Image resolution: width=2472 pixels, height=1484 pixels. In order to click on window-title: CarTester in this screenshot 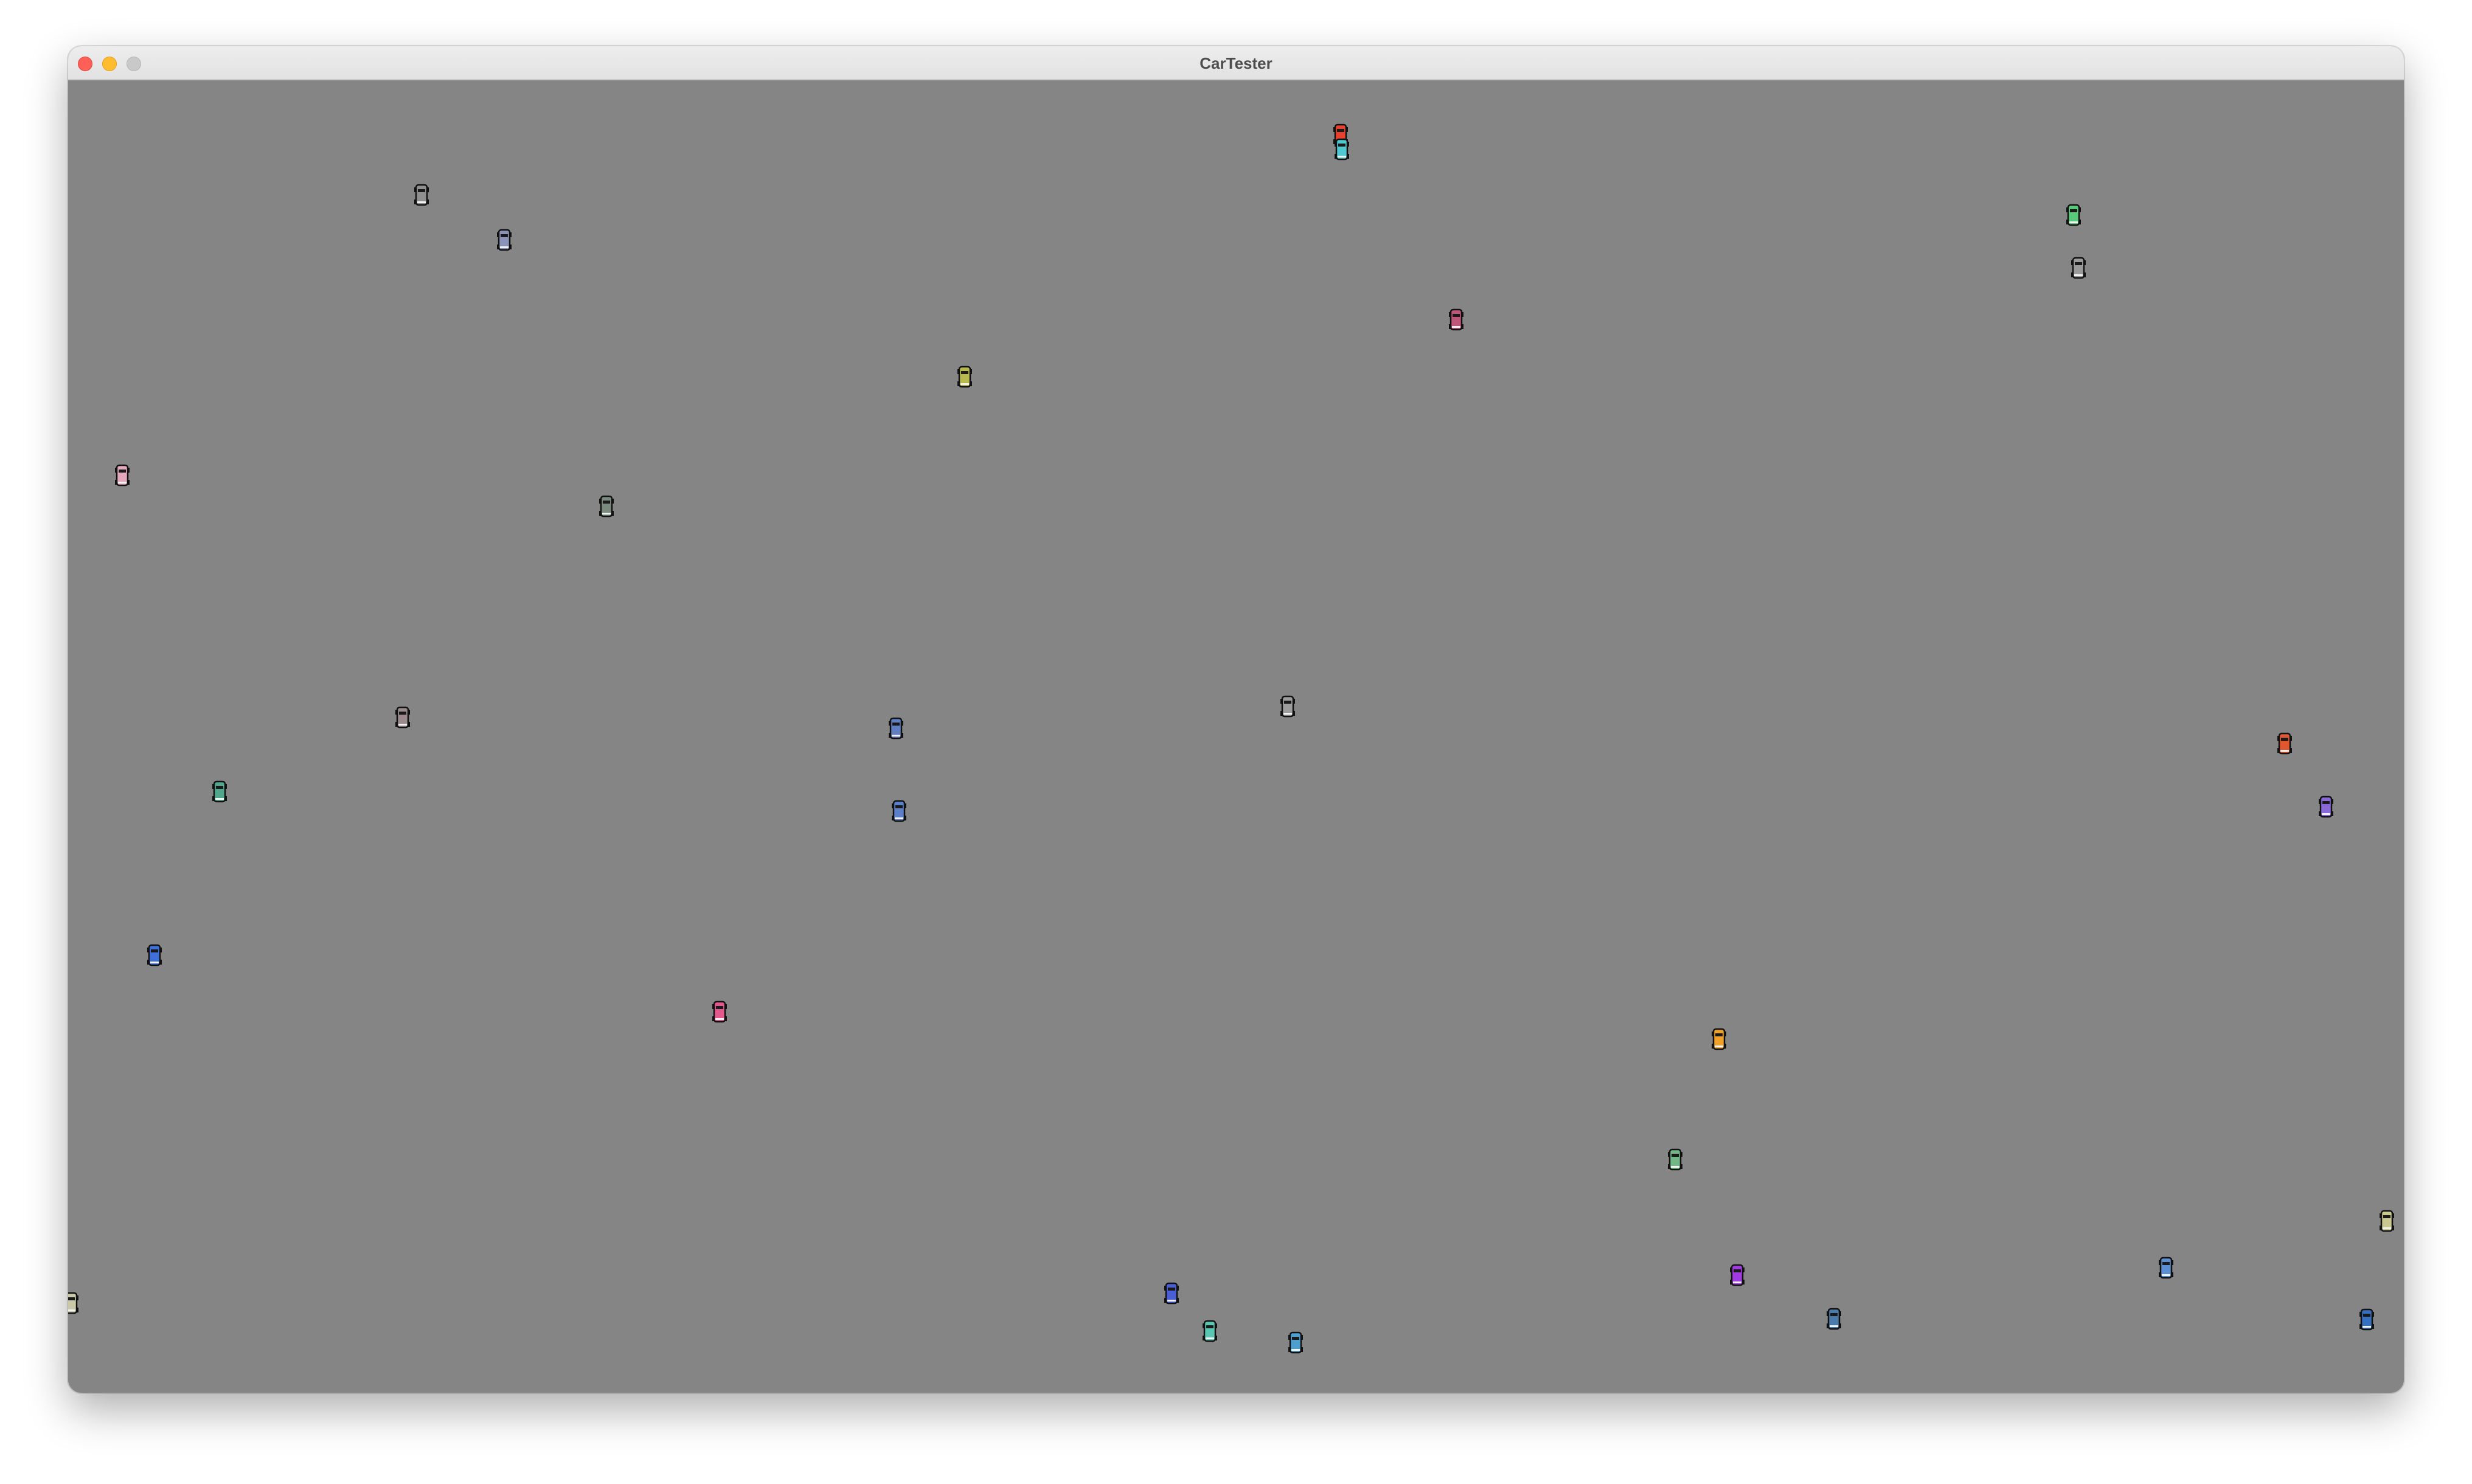, I will do `click(1236, 63)`.